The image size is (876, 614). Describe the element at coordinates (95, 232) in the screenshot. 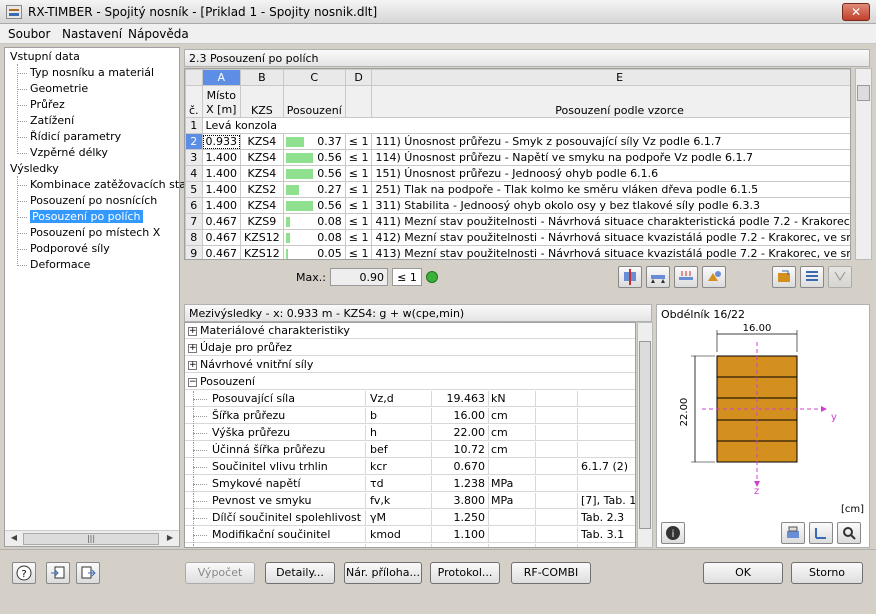

I see `nav-item-po-mistech: Posouzení po místech X` at that location.